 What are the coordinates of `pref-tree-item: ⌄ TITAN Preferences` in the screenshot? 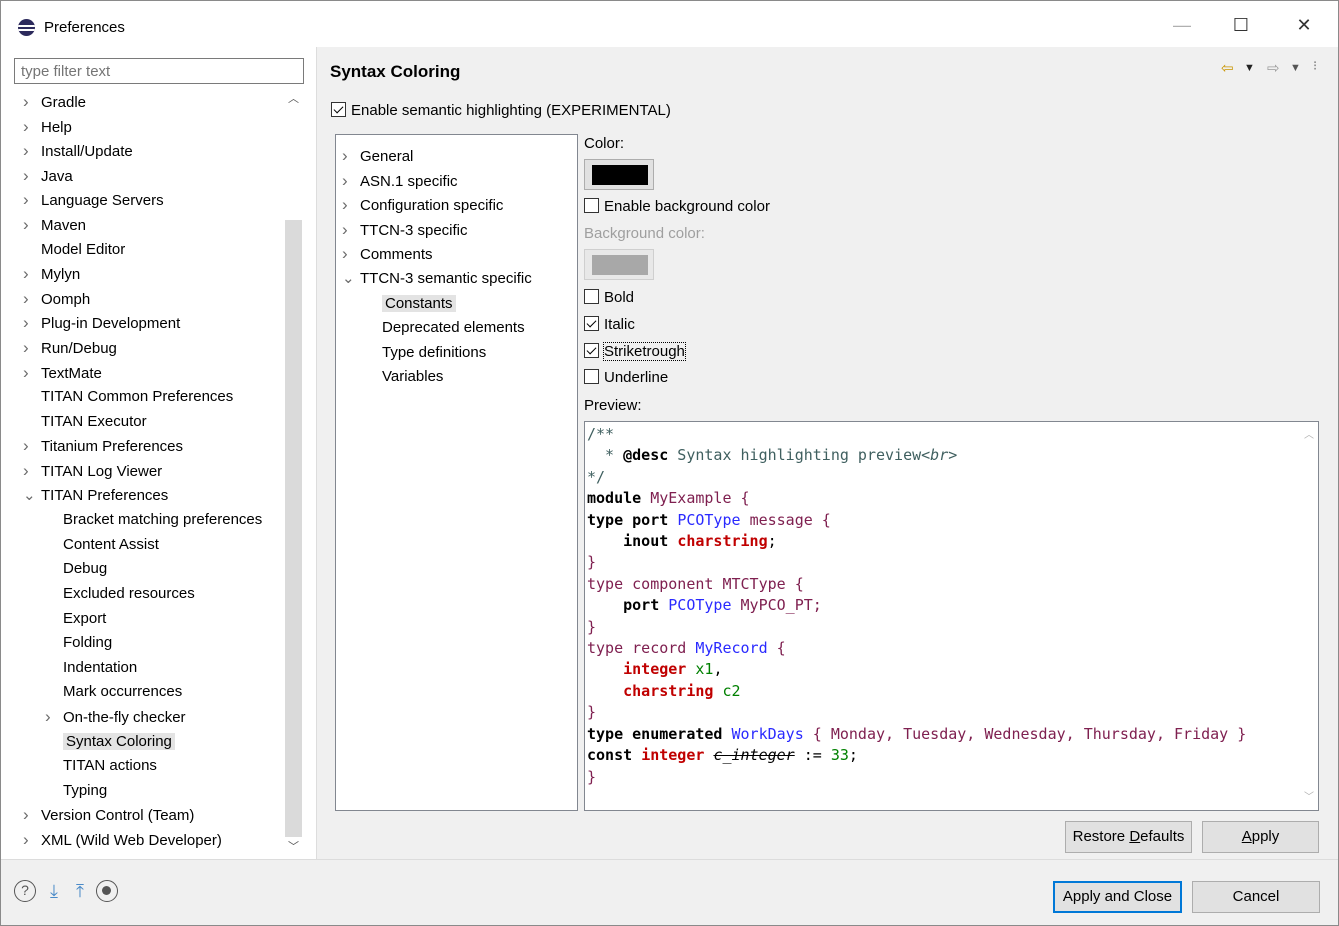 It's located at (95, 497).